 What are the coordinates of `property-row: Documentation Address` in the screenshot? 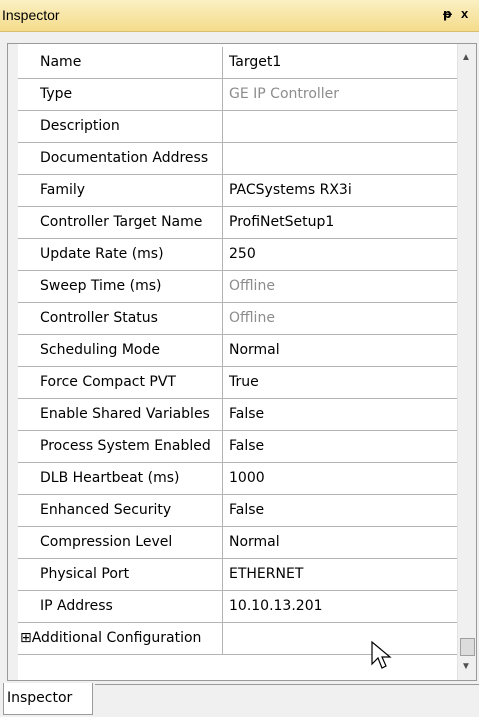 It's located at (237, 159).